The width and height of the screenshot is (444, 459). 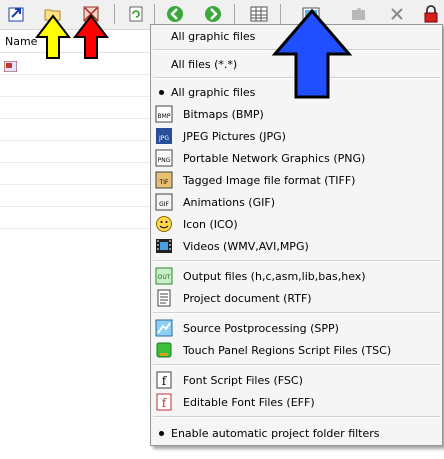 I want to click on svg-text: JPG, so click(x=163, y=138).